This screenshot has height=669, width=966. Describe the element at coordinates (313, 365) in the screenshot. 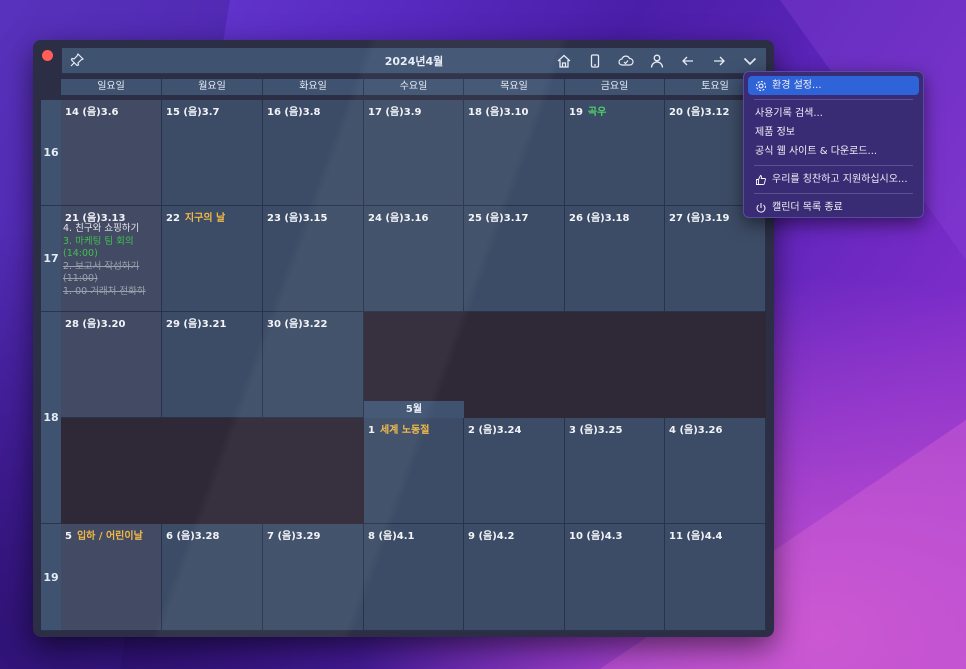

I see `day-cell: 30 (음)3.22` at that location.